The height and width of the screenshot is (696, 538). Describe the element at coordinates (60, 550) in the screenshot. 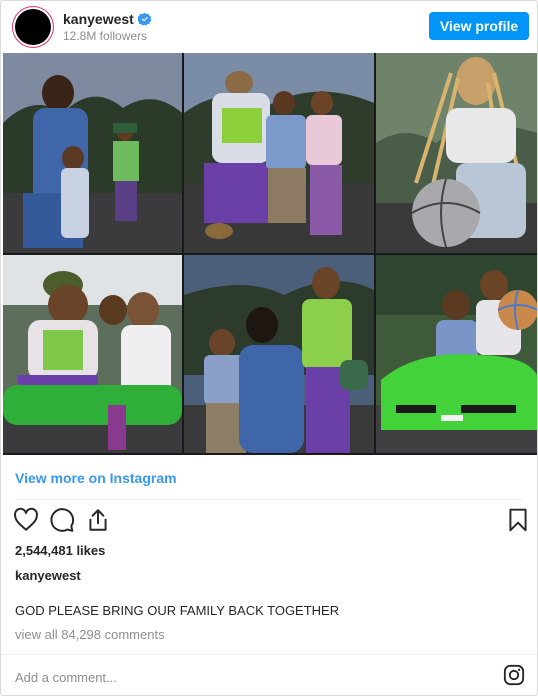

I see `like-count: 2,544,481 likes` at that location.